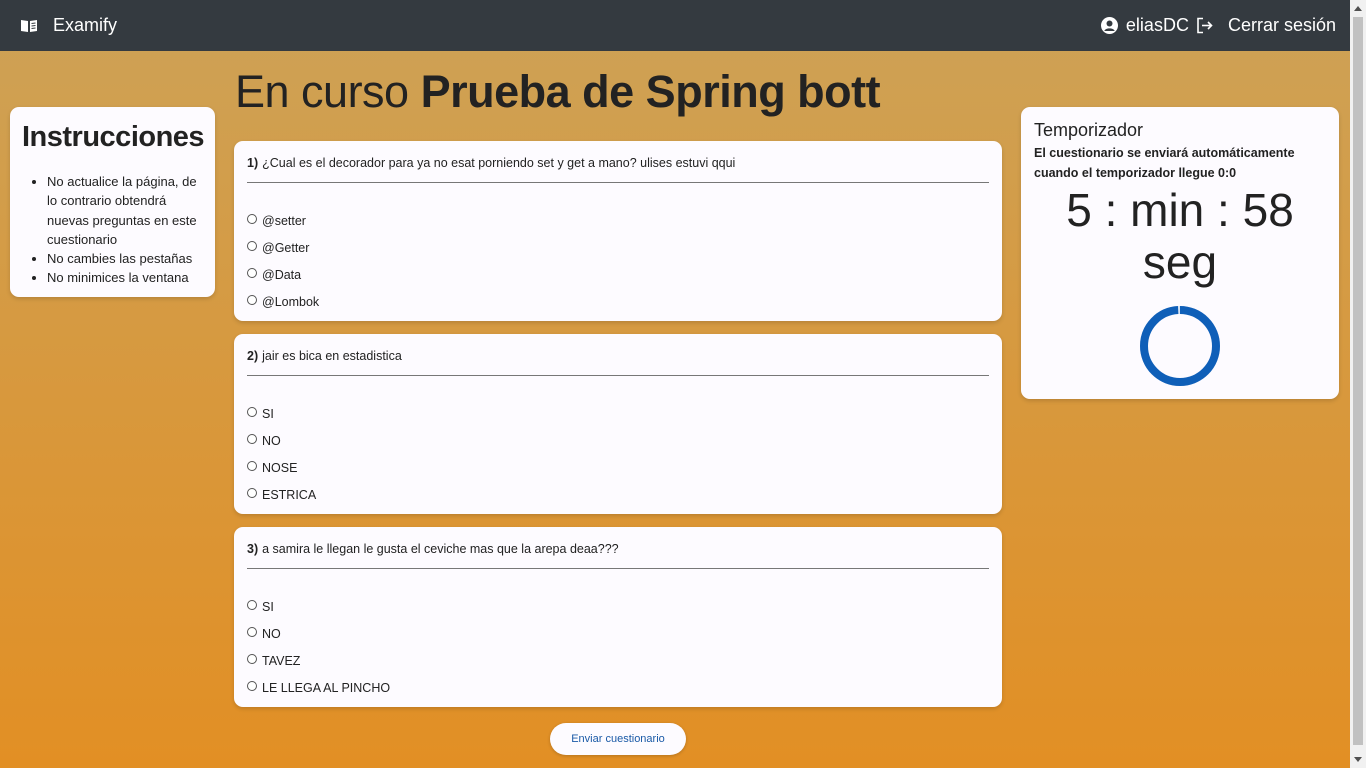 The image size is (1366, 768). What do you see at coordinates (618, 220) in the screenshot?
I see `option-radio: @setter` at bounding box center [618, 220].